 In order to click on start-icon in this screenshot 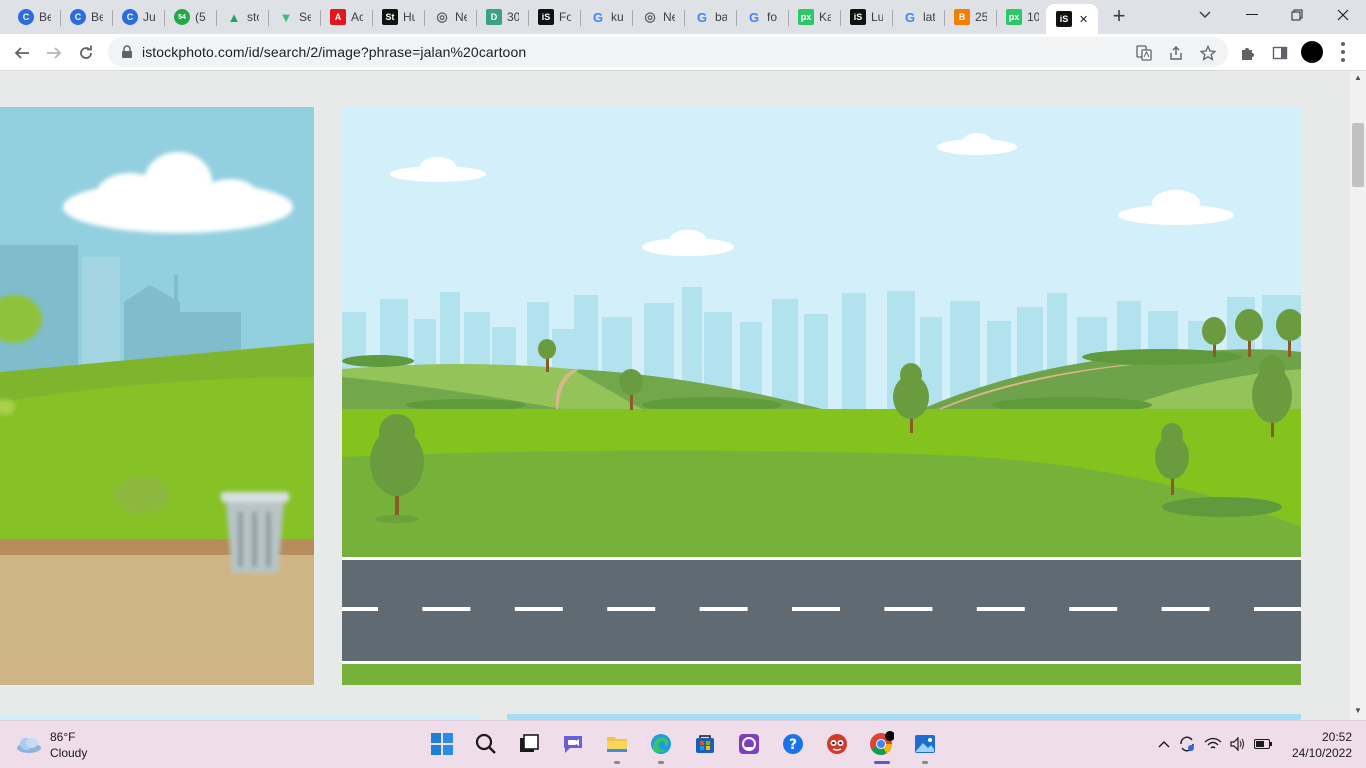, I will do `click(442, 744)`.